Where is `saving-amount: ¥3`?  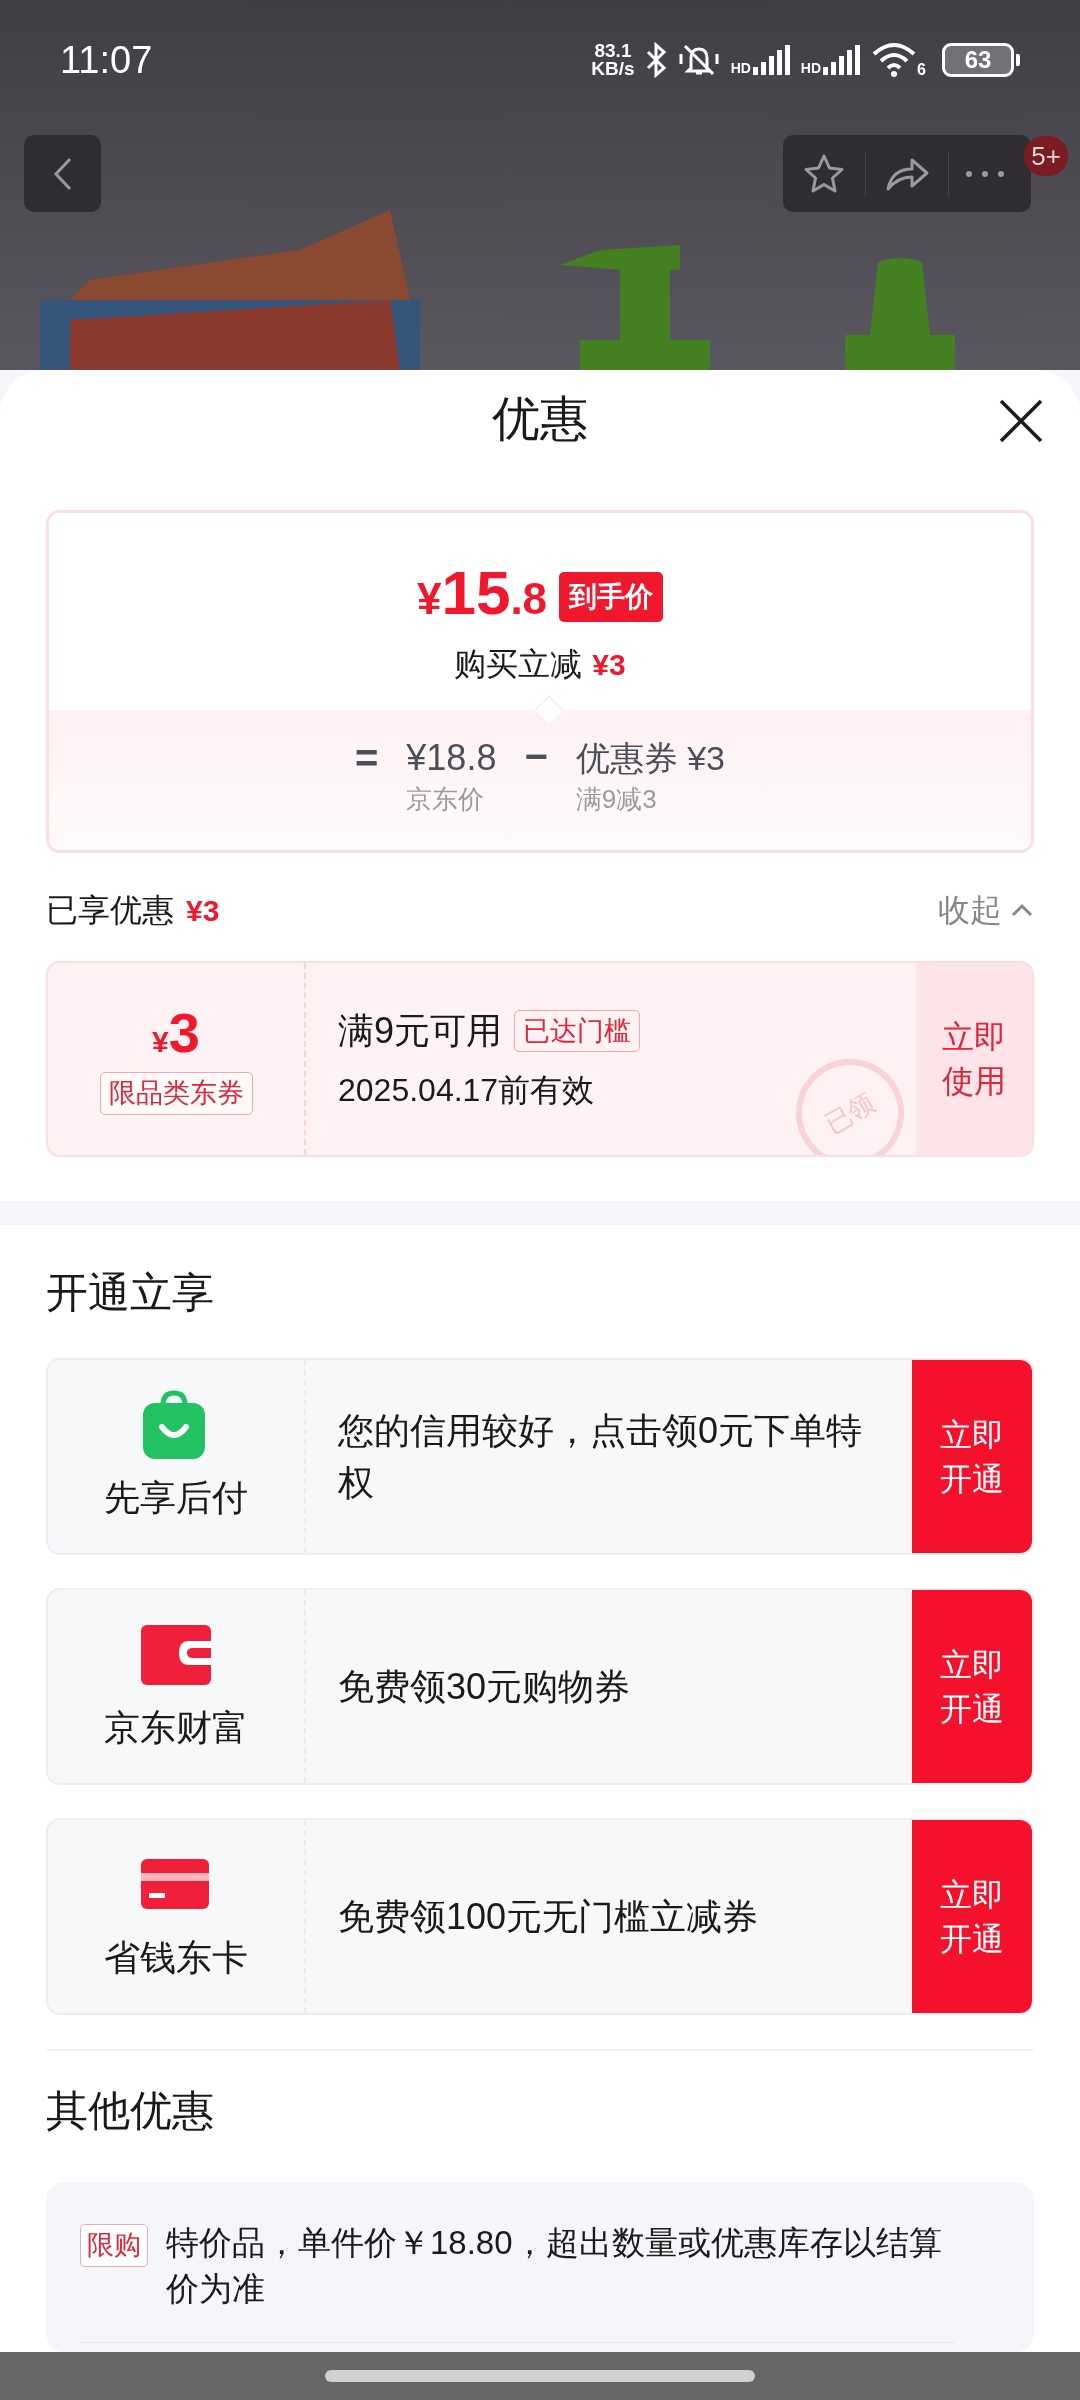
saving-amount: ¥3 is located at coordinates (609, 664).